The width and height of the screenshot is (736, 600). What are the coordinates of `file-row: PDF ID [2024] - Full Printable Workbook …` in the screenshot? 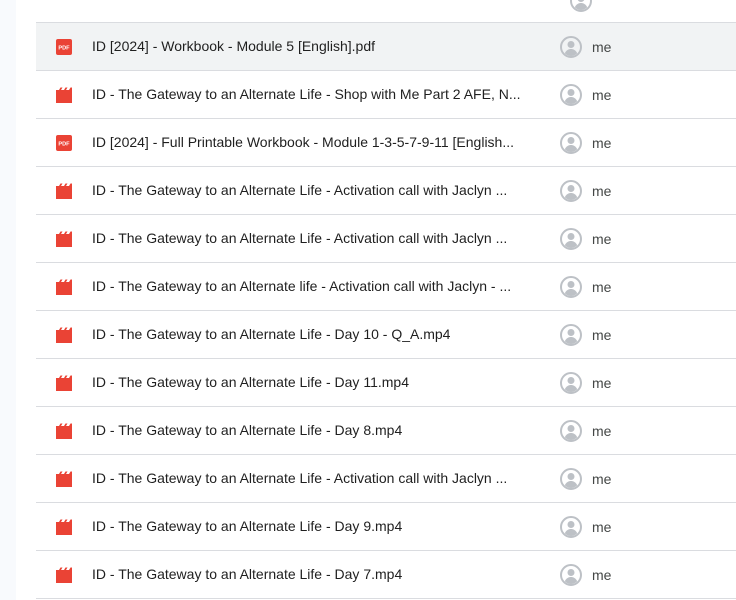 It's located at (386, 143).